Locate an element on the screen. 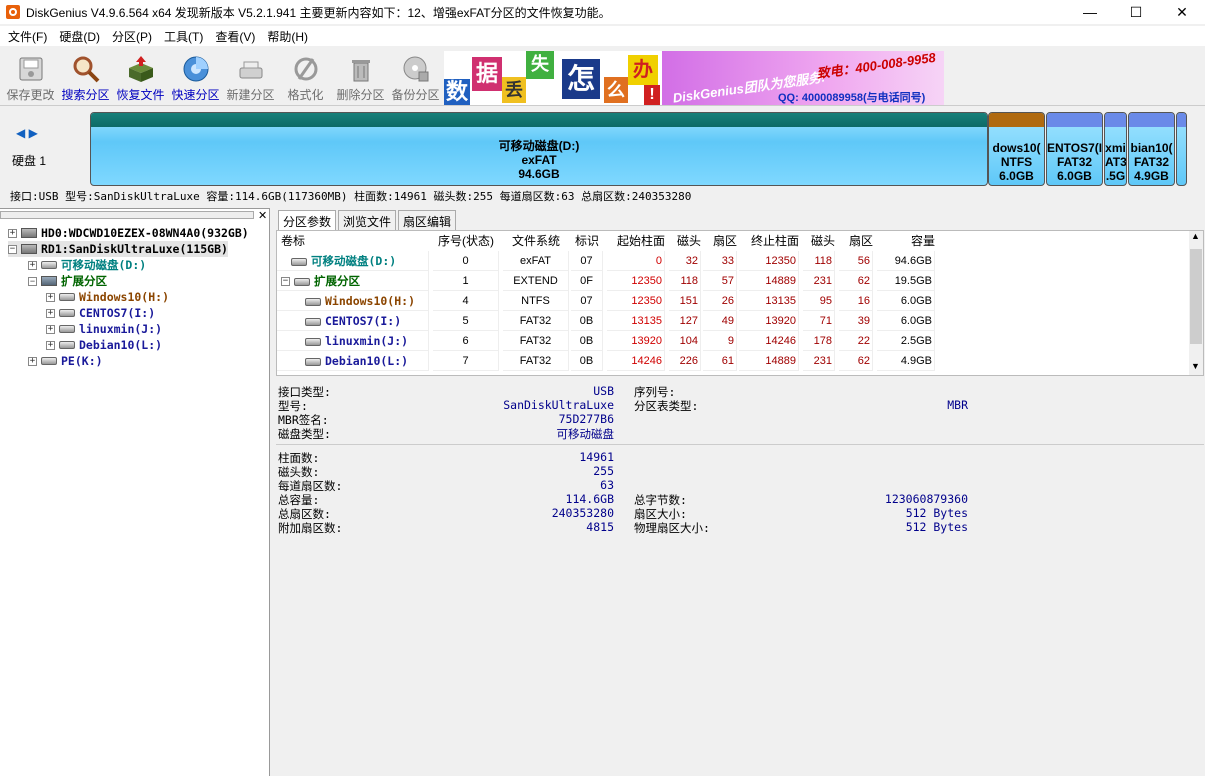  menu-view: 查看(V) is located at coordinates (235, 36).